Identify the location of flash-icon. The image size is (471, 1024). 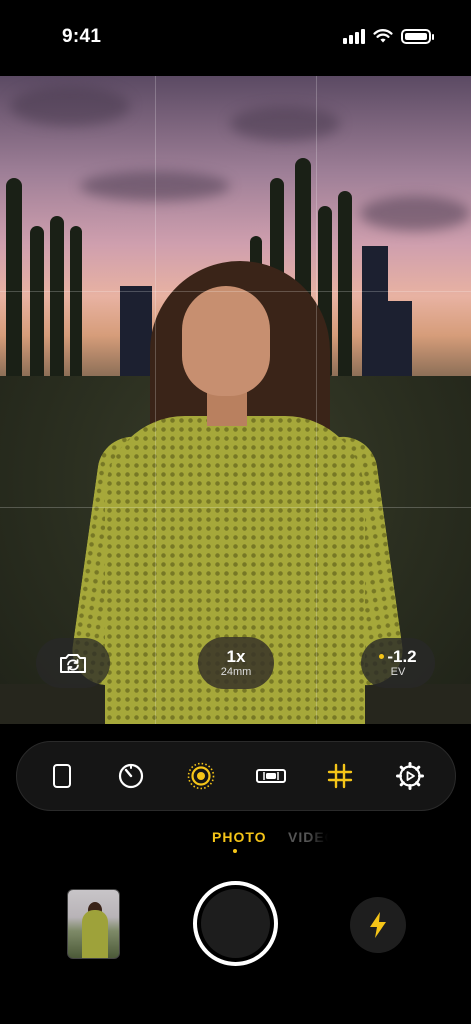
(378, 925).